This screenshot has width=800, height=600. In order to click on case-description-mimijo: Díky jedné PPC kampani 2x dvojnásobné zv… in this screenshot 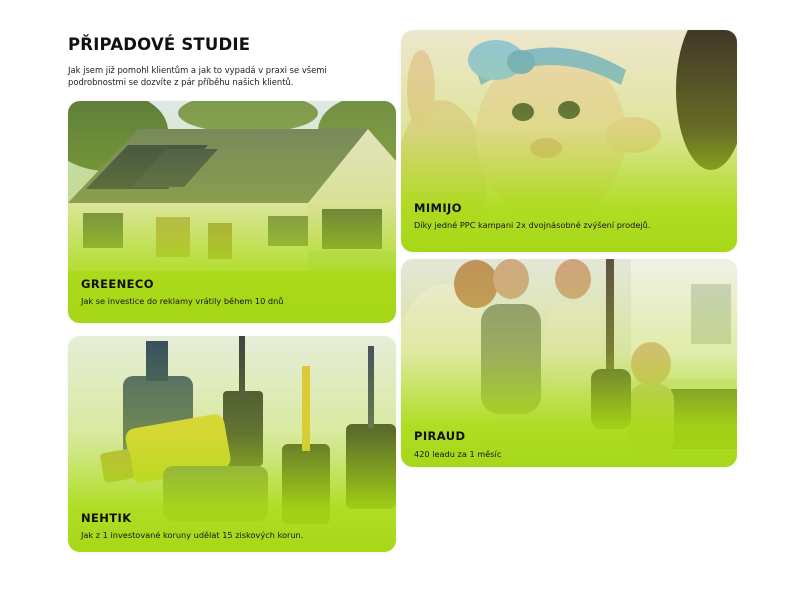, I will do `click(532, 225)`.